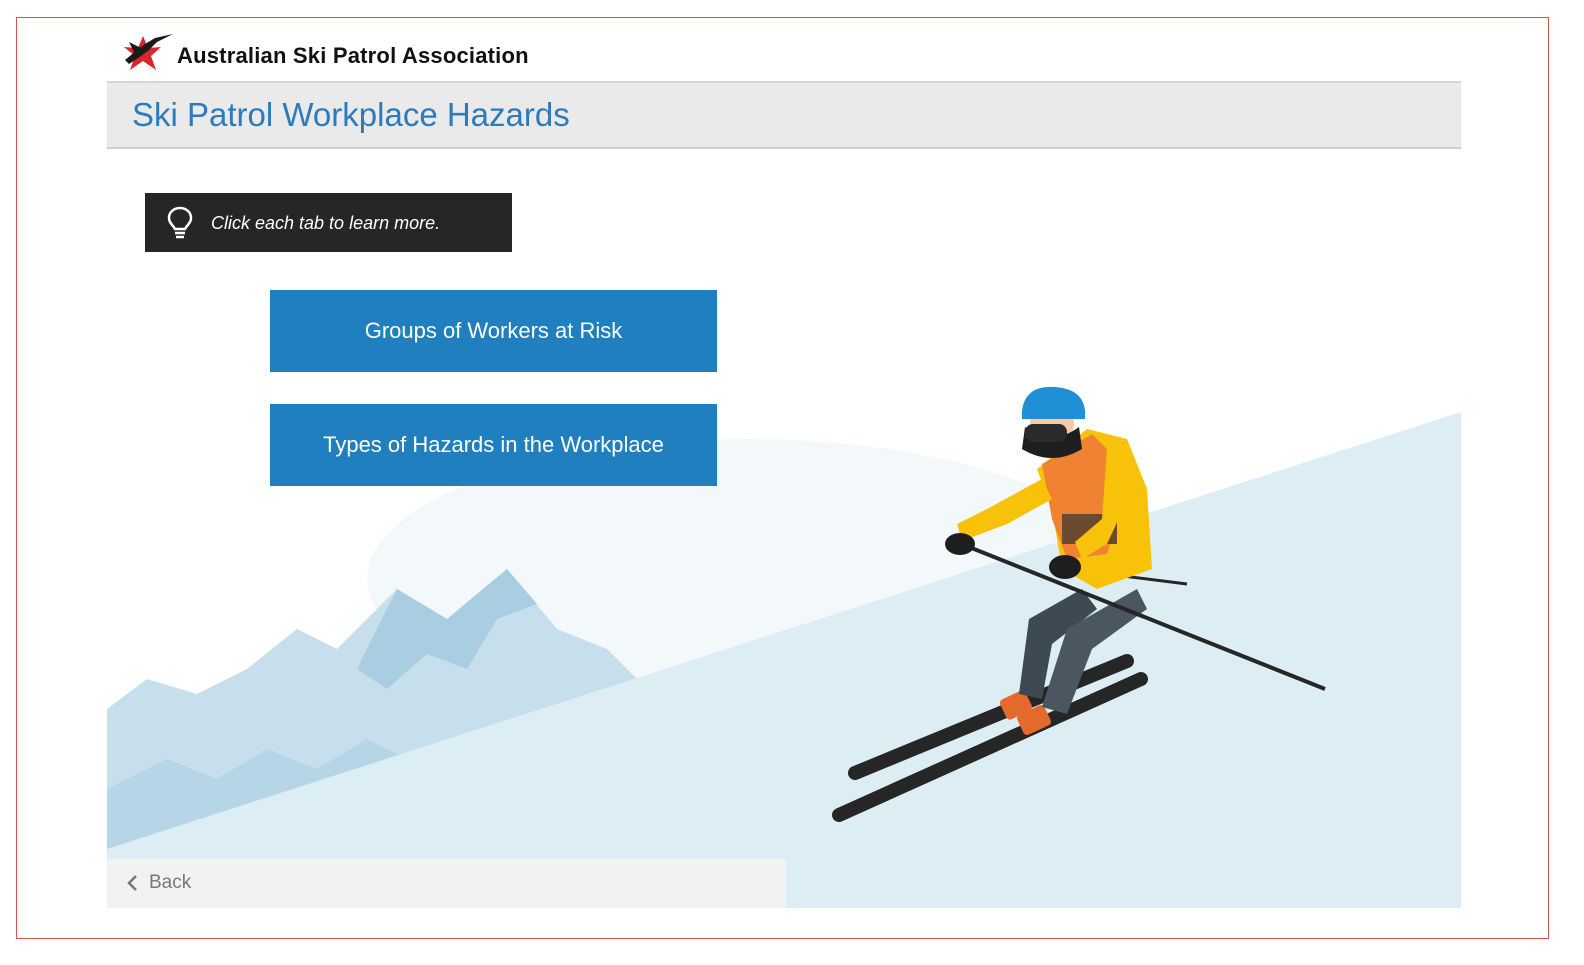 This screenshot has width=1584, height=965. I want to click on aspa-star-logo-icon, so click(148, 52).